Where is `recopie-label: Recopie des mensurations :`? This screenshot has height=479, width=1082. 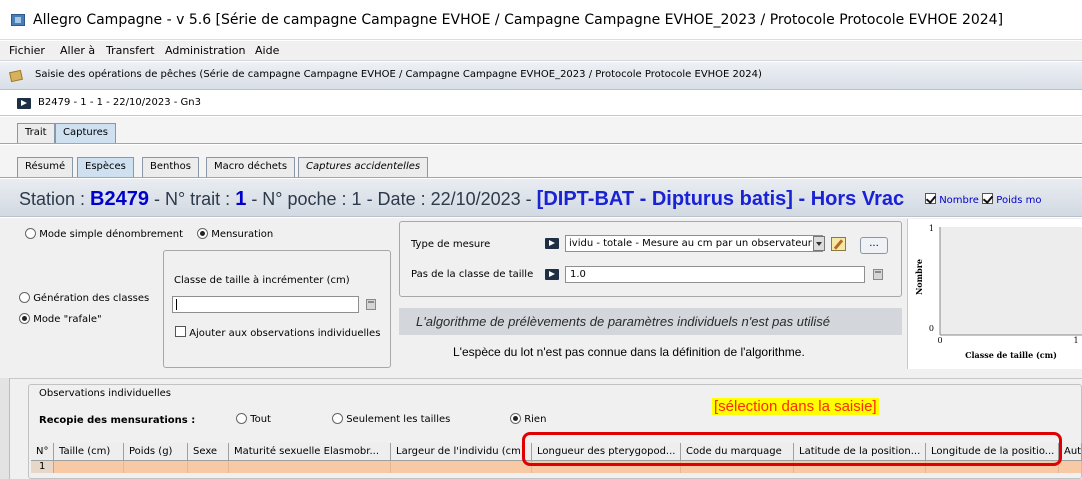
recopie-label: Recopie des mensurations : is located at coordinates (117, 420).